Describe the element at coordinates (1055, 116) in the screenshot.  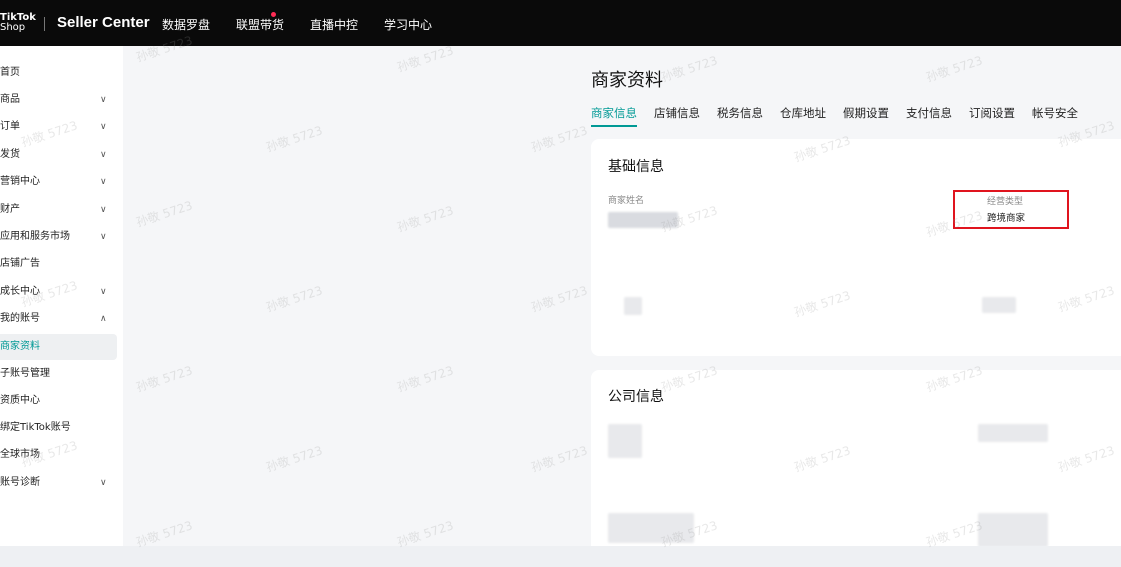
I see `tab-account-security: 帐号安全` at that location.